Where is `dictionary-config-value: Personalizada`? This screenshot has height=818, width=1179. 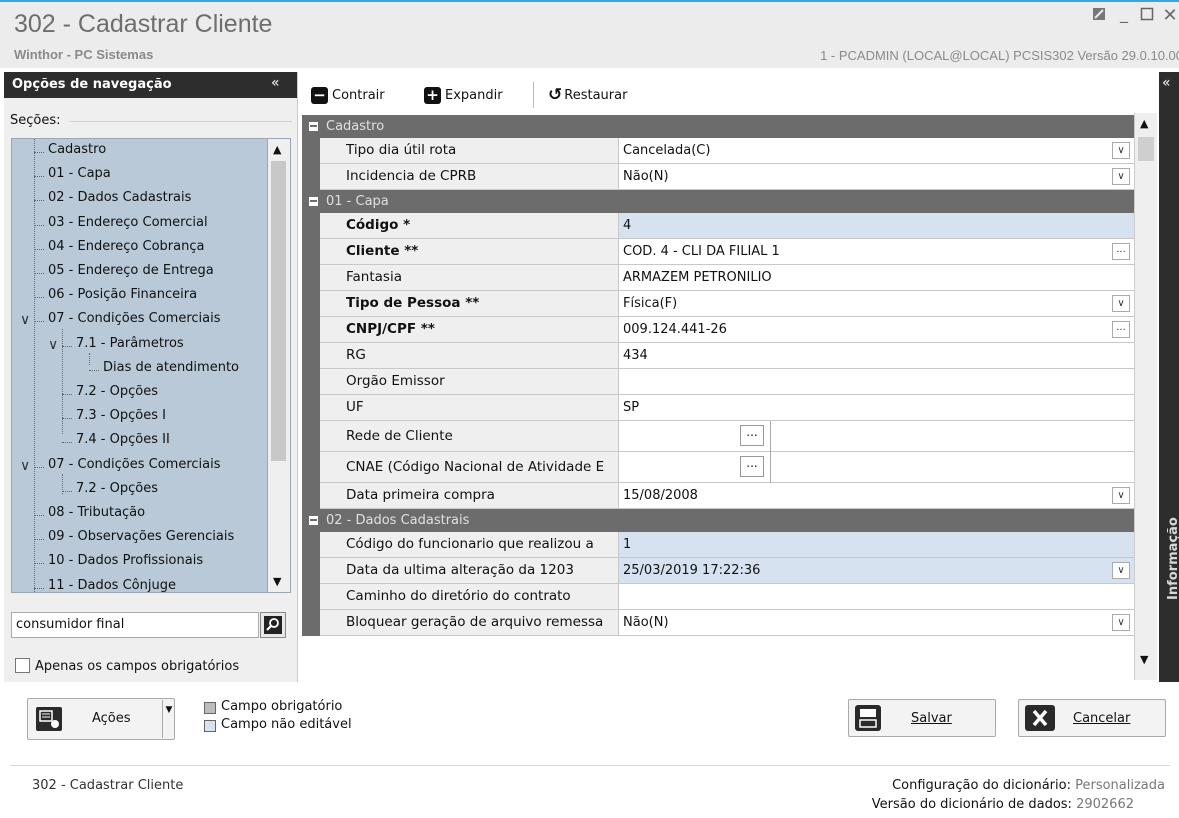
dictionary-config-value: Personalizada is located at coordinates (1120, 785).